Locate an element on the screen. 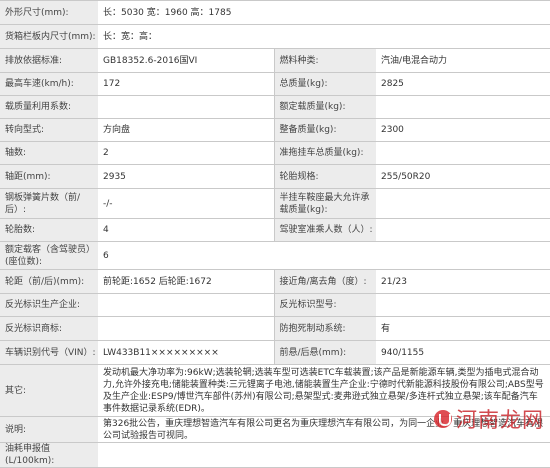 This screenshot has width=550, height=468. spec-label-cell: 说明: is located at coordinates (49, 429).